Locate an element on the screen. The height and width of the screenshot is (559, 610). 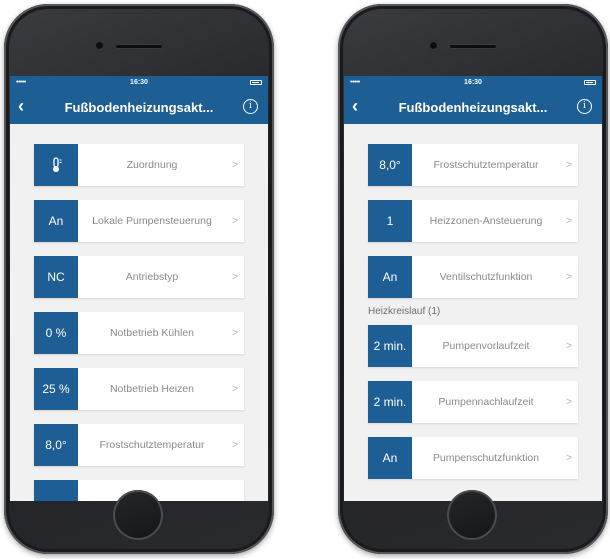
list-item-pumpensteuerung: An Lokale Pumpensteuerung > is located at coordinates (139, 221).